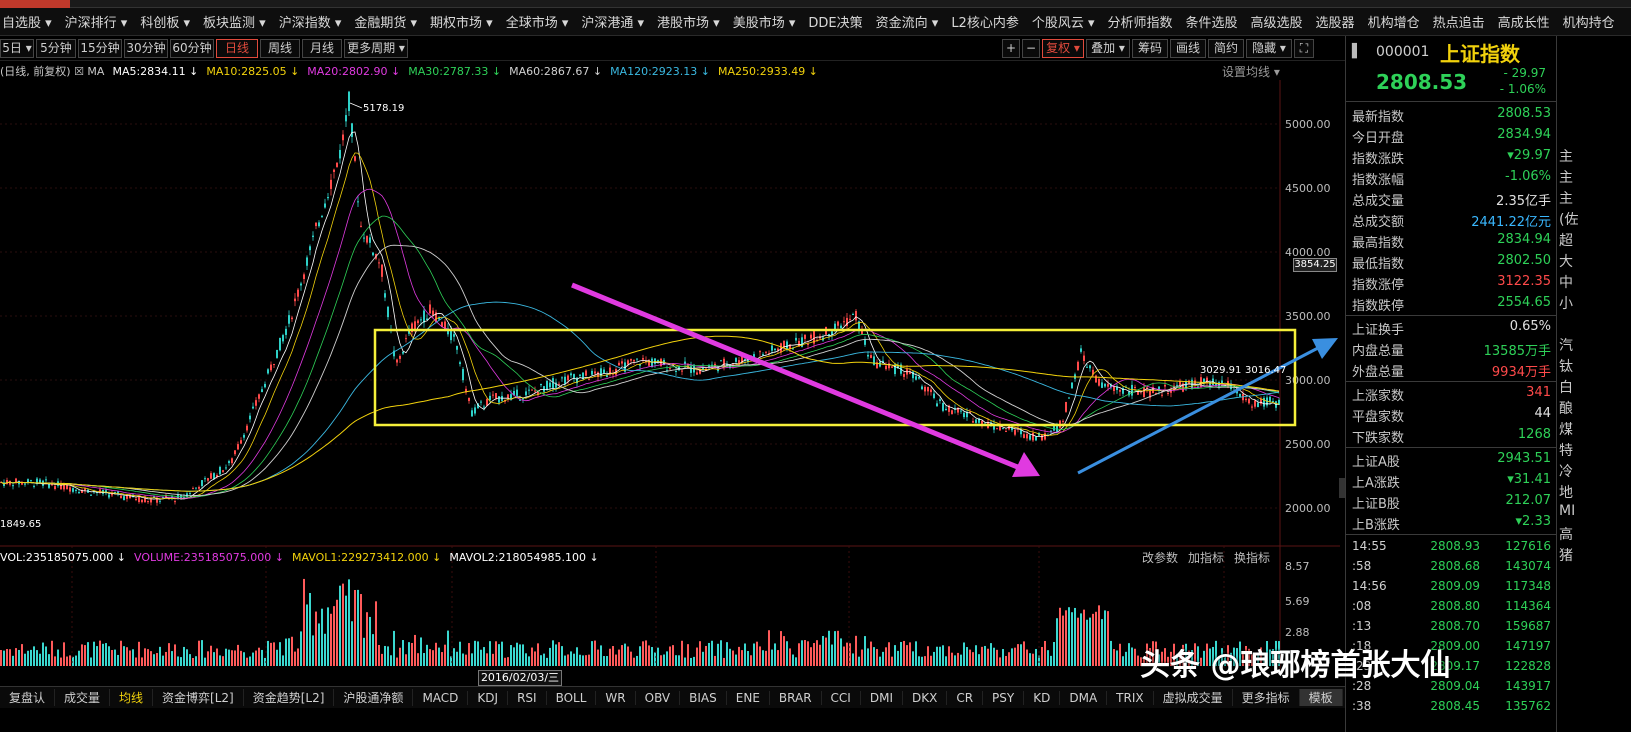 The width and height of the screenshot is (1631, 732). Describe the element at coordinates (1216, 21) in the screenshot. I see `menu-item: 条件选股` at that location.